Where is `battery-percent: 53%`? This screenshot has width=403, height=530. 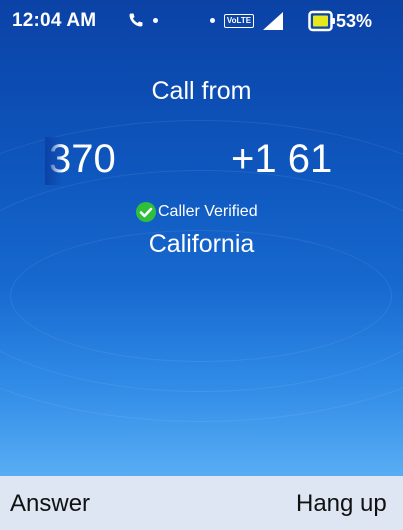 battery-percent: 53% is located at coordinates (354, 21).